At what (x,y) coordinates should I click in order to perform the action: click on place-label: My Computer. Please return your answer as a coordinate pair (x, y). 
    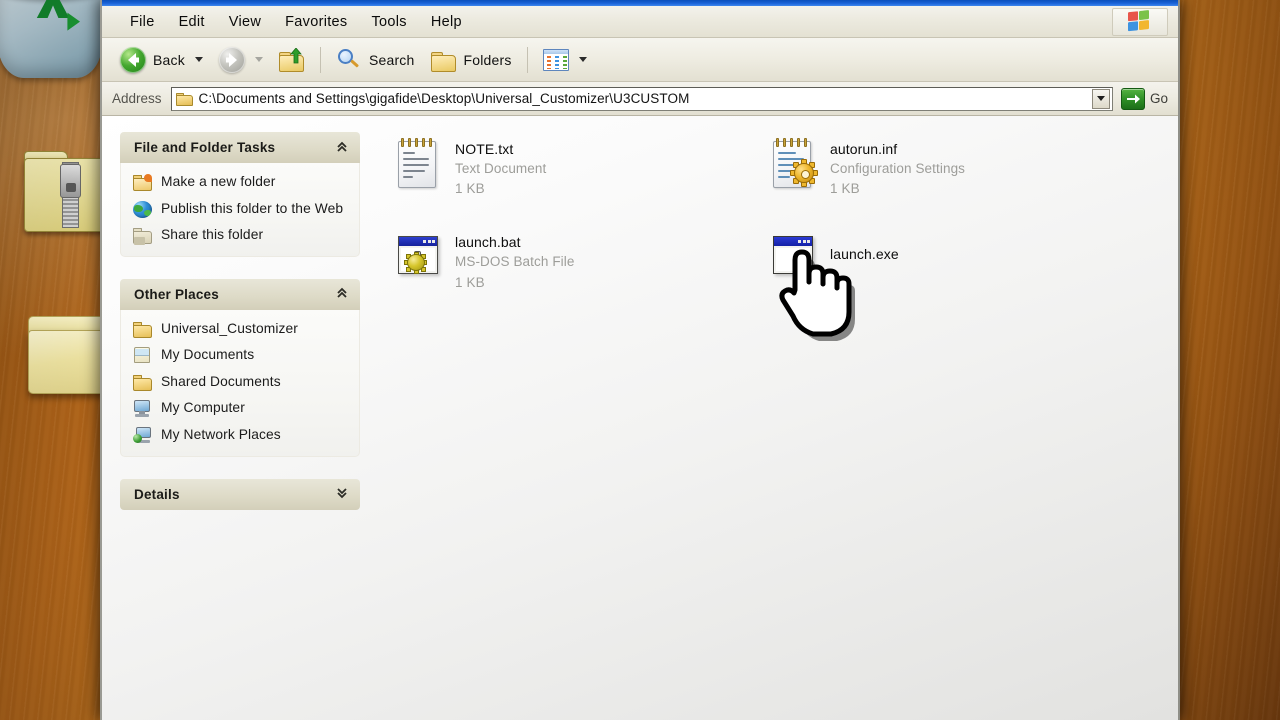
    Looking at the image, I should click on (203, 408).